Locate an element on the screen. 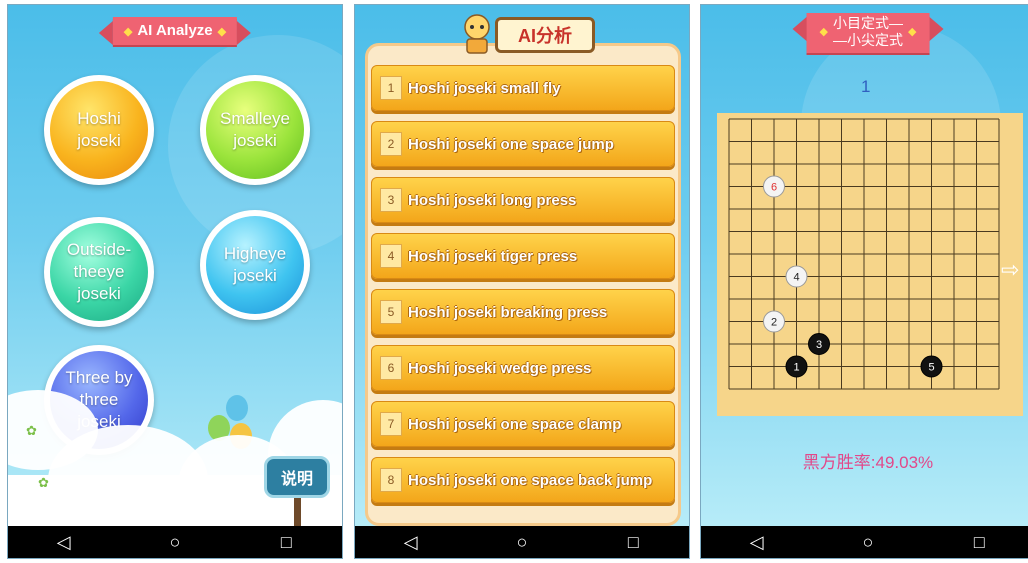 This screenshot has width=1028, height=563. outside-the-eye-joseki-button: Outside-theeye joseki is located at coordinates (99, 272).